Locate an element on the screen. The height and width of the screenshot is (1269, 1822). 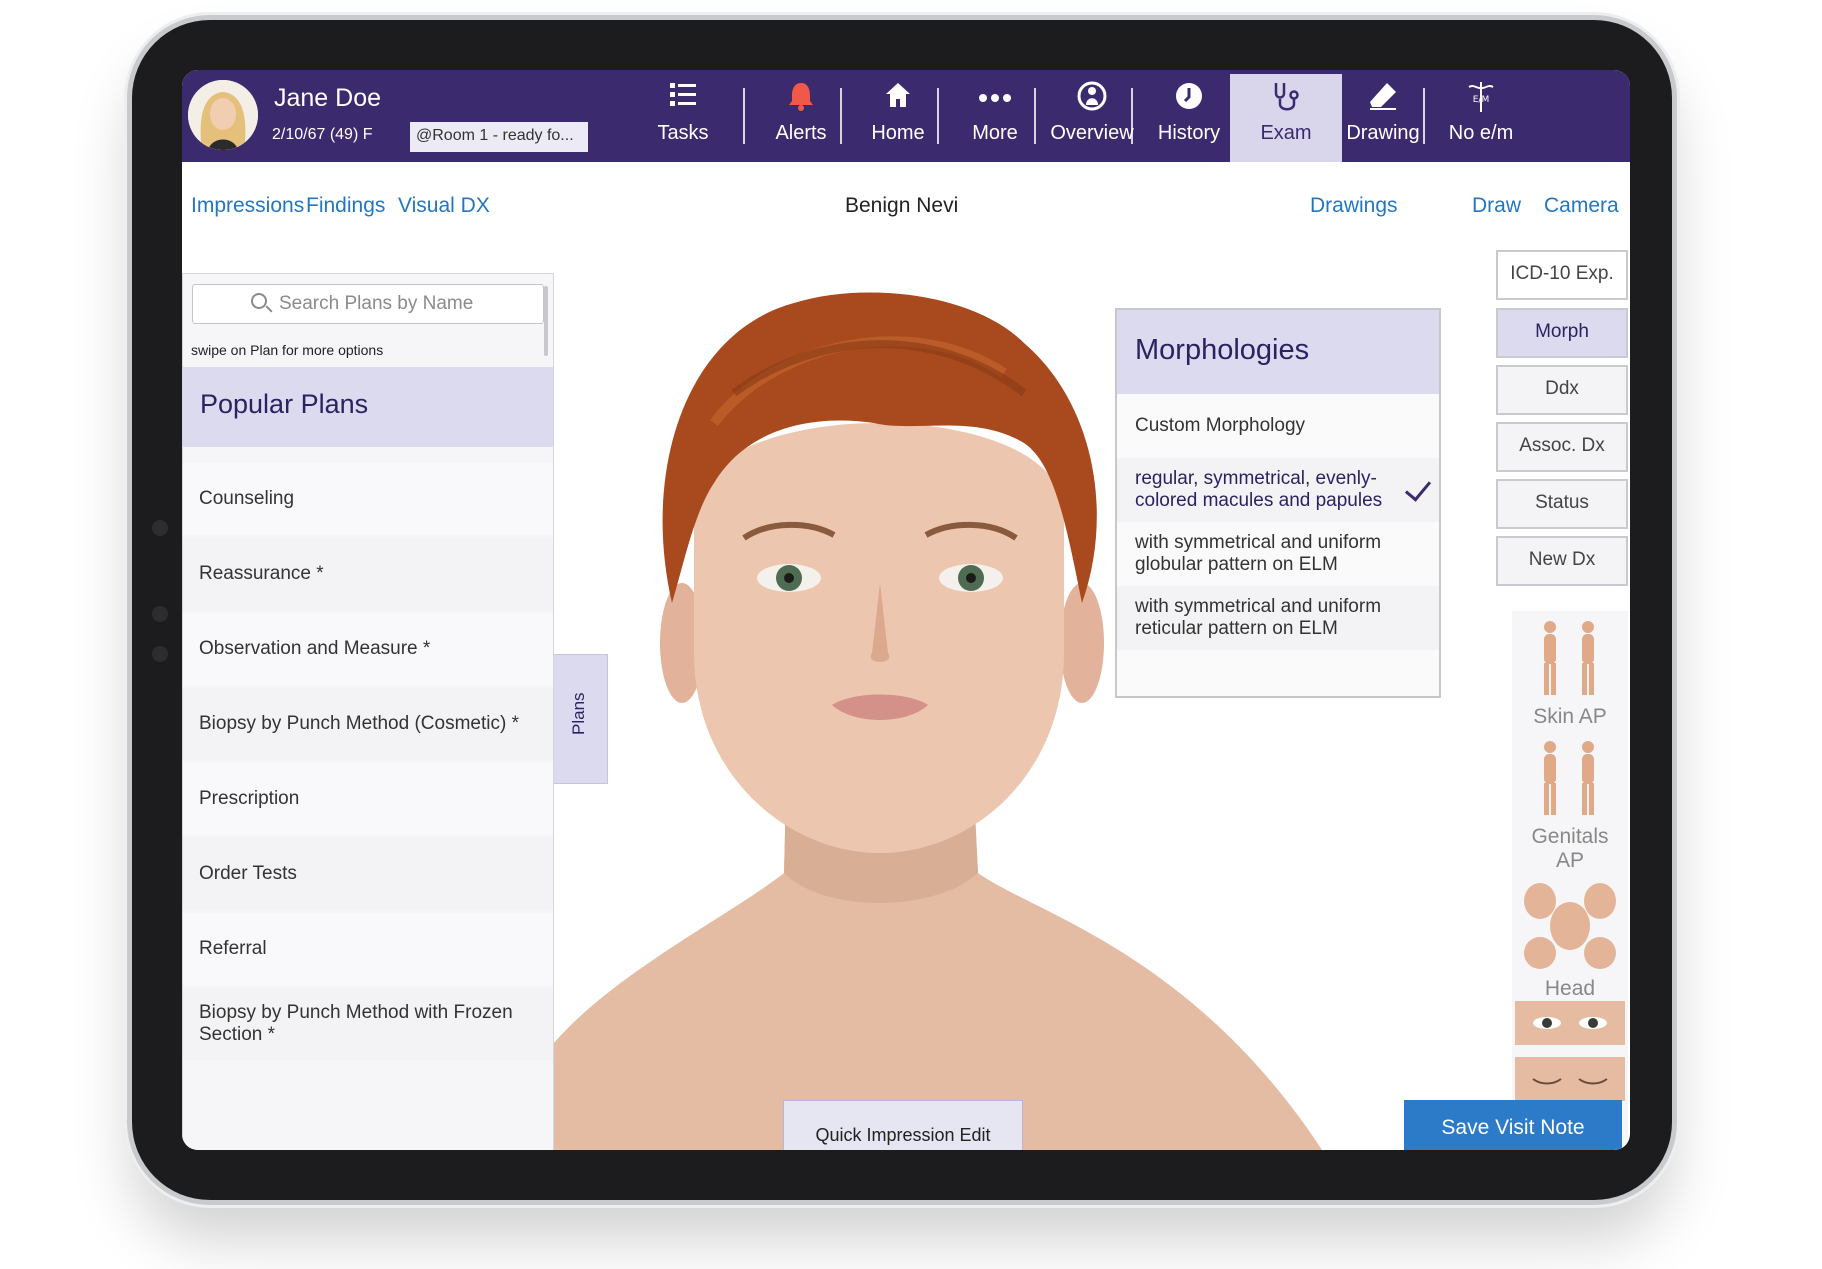
nav-tasks: Tasks is located at coordinates (683, 118).